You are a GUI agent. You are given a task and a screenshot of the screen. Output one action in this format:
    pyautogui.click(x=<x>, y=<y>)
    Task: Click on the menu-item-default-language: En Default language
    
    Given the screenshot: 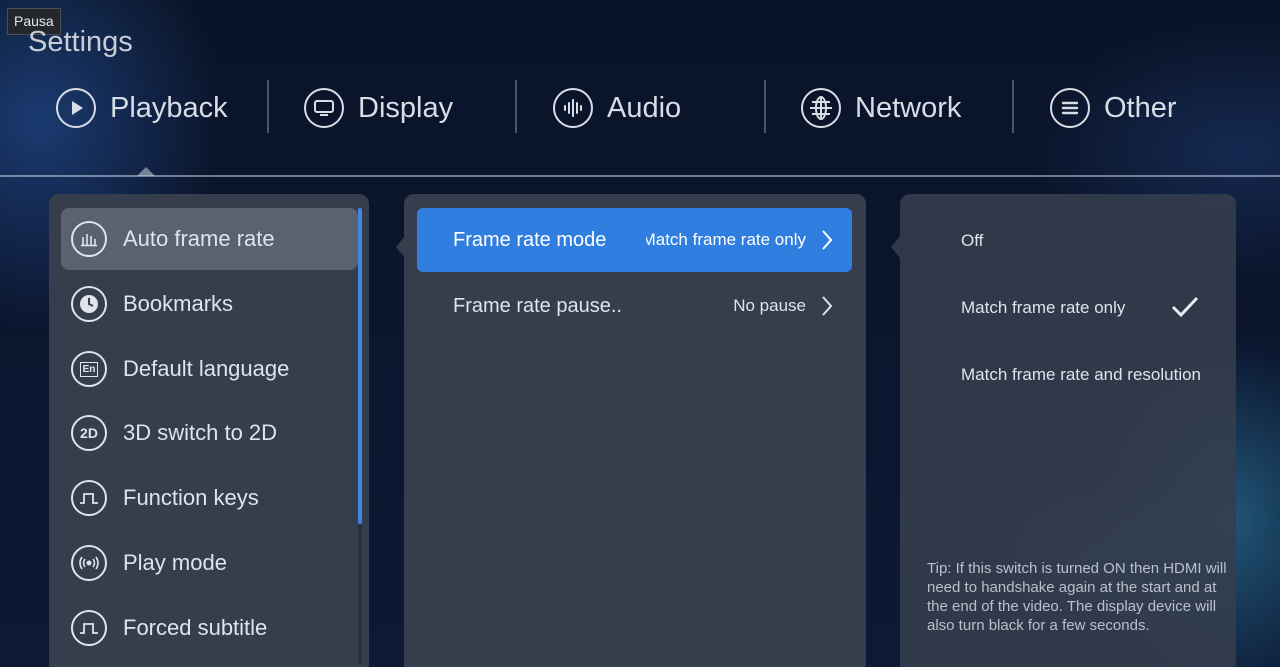 What is the action you would take?
    pyautogui.click(x=209, y=369)
    